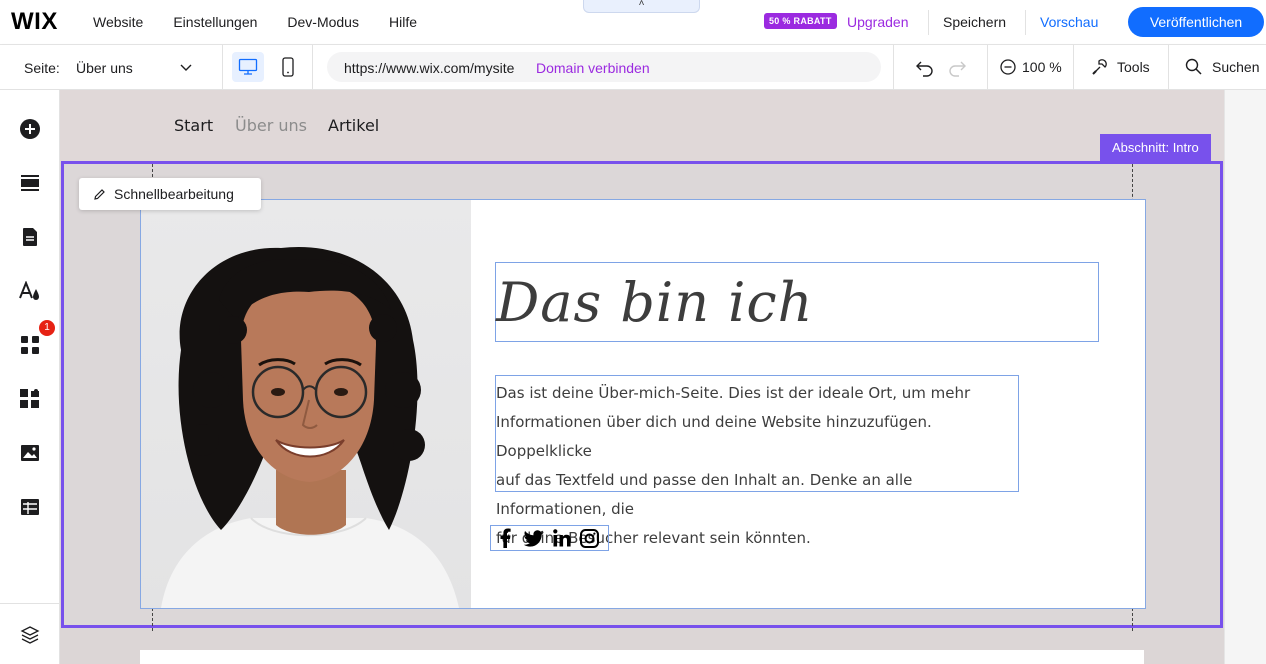 The width and height of the screenshot is (1266, 664). I want to click on mobile-icon, so click(288, 67).